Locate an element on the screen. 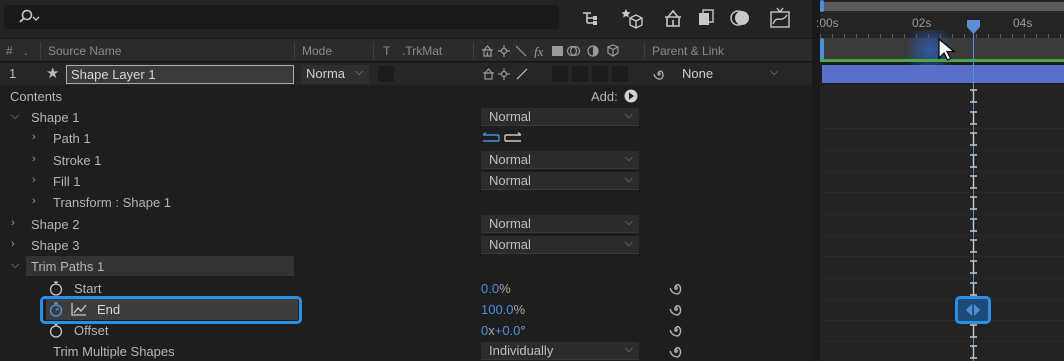 Image resolution: width=1064 pixels, height=361 pixels. column-mode: Mode is located at coordinates (317, 51).